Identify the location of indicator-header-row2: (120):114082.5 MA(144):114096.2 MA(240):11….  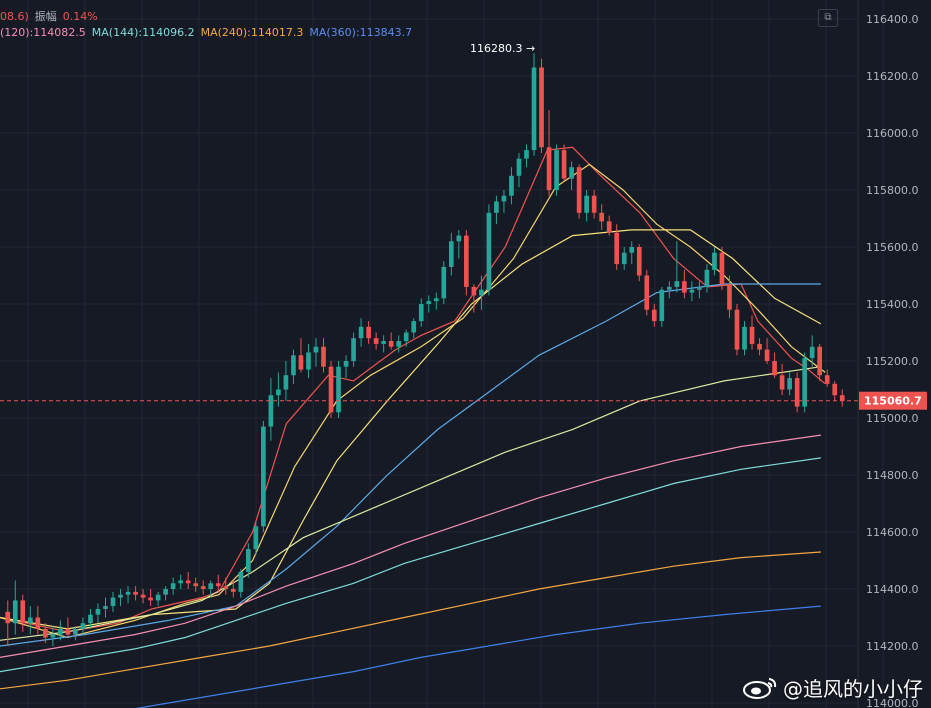
(209, 32).